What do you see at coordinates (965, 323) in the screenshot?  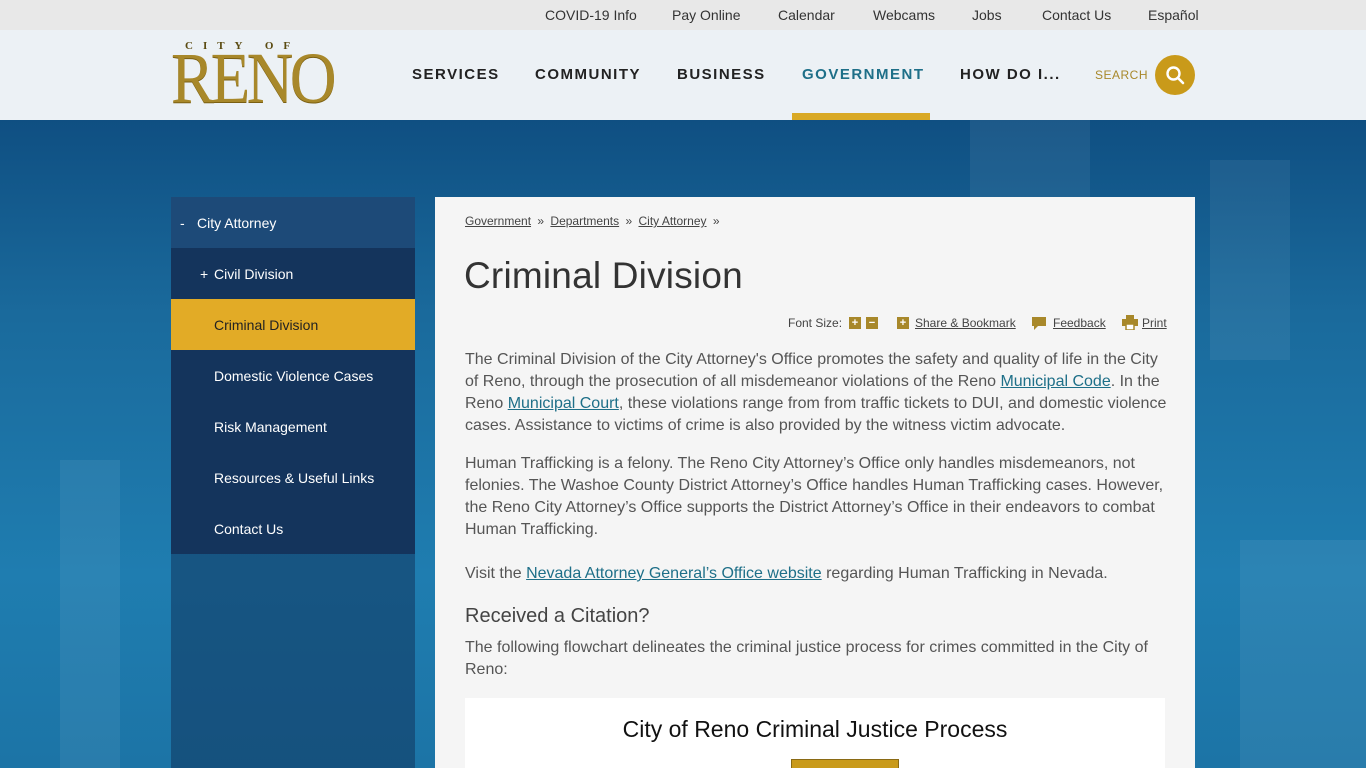 I see `share-bookmark-link: Share & Bookmark` at bounding box center [965, 323].